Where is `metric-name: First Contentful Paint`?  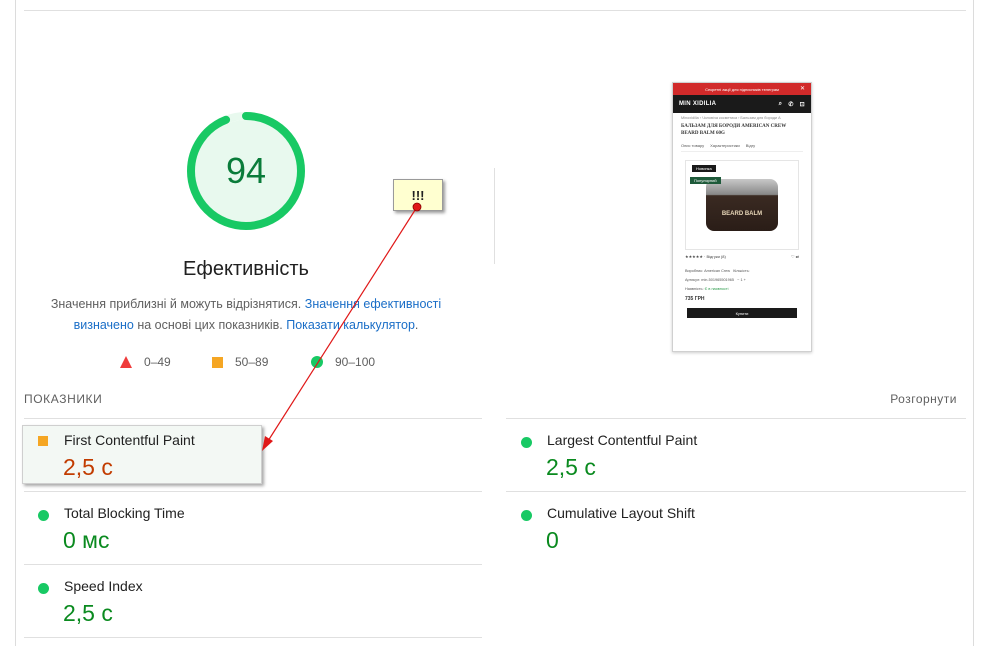
metric-name: First Contentful Paint is located at coordinates (129, 440).